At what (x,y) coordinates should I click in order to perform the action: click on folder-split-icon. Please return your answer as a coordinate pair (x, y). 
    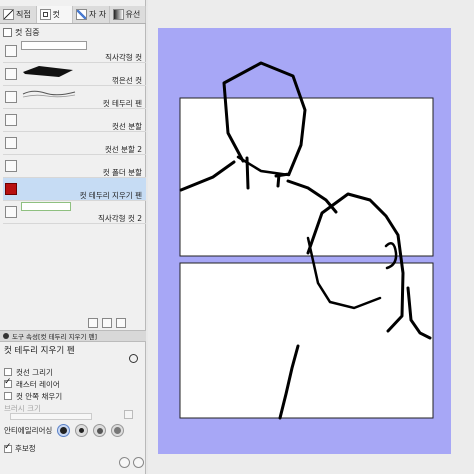
    Looking at the image, I should click on (11, 166).